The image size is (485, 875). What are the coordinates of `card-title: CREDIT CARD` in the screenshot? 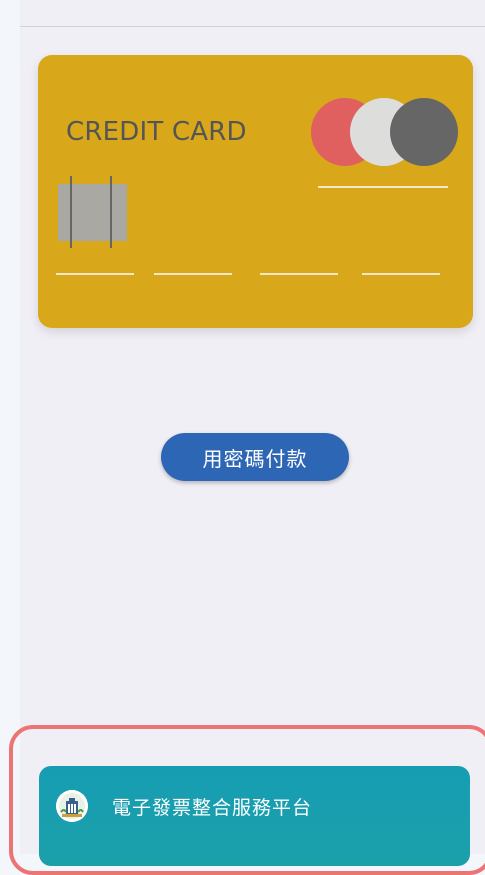 It's located at (156, 132).